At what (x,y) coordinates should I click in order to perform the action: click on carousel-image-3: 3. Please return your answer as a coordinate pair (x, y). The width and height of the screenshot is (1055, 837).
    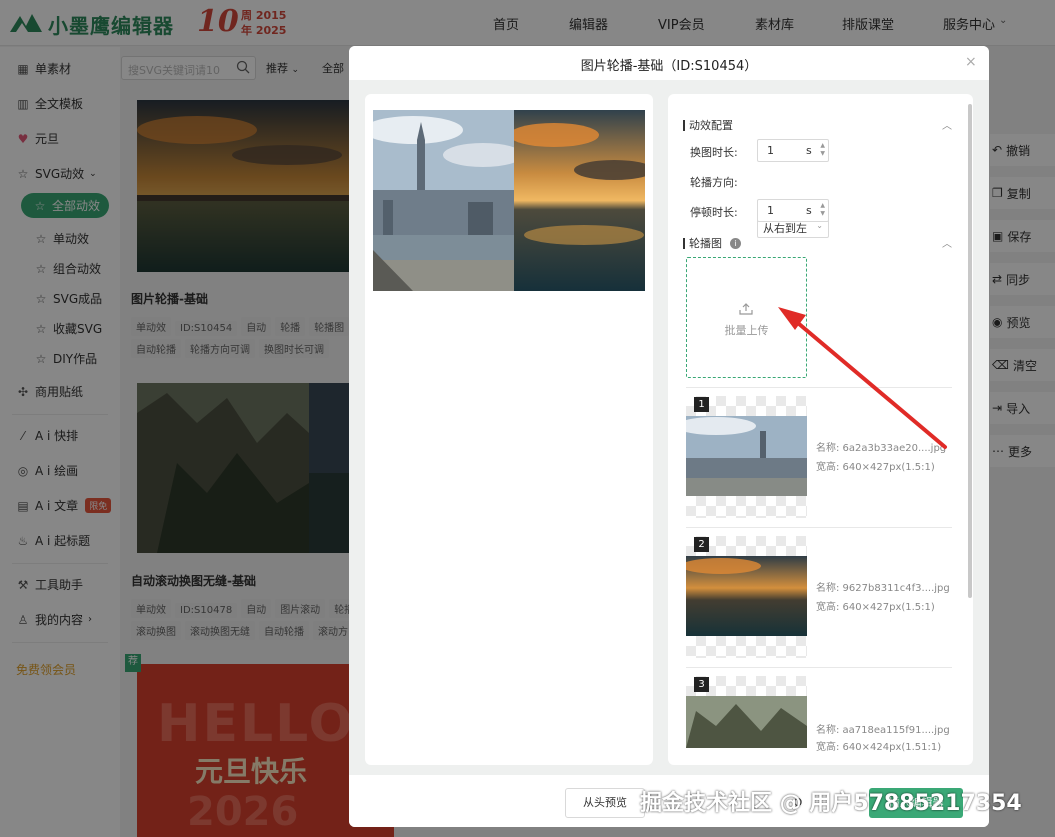
    Looking at the image, I should click on (746, 712).